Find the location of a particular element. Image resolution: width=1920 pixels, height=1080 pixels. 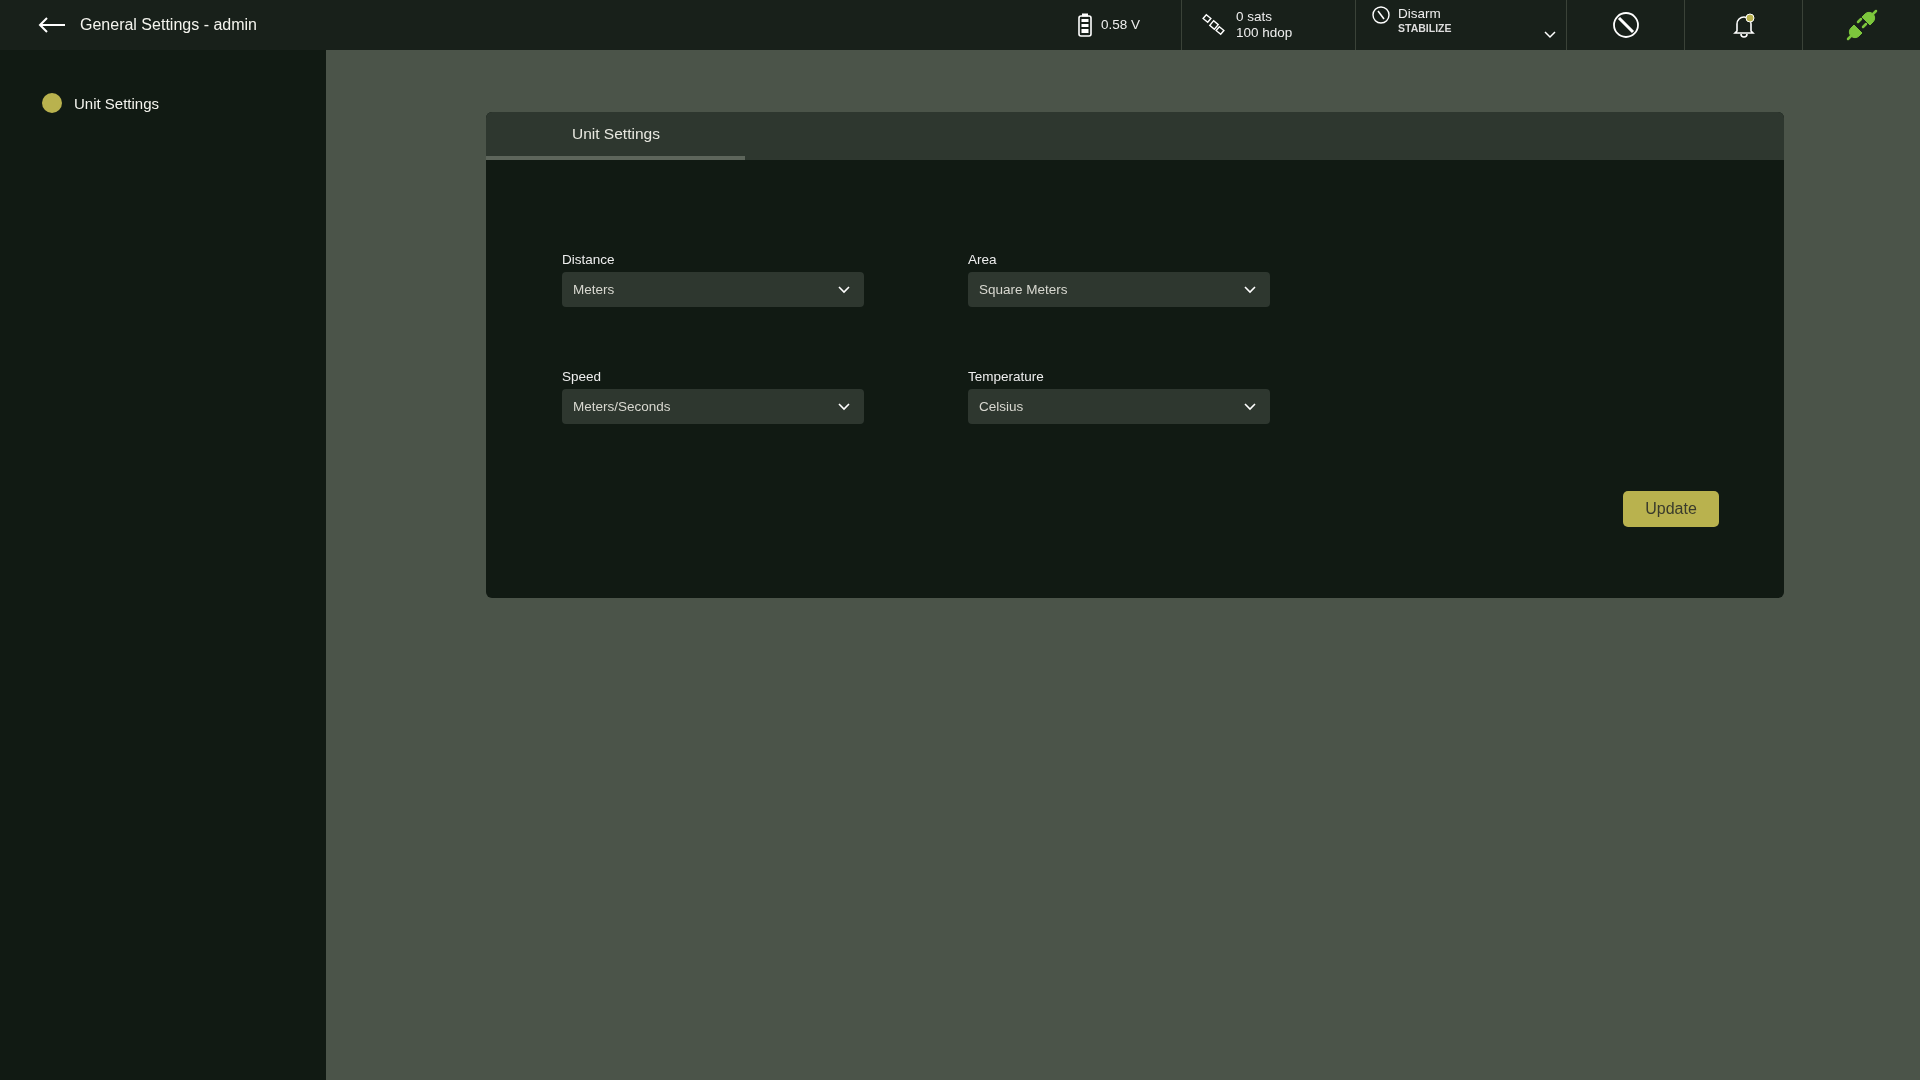

field-label: Temperature is located at coordinates (1006, 376).